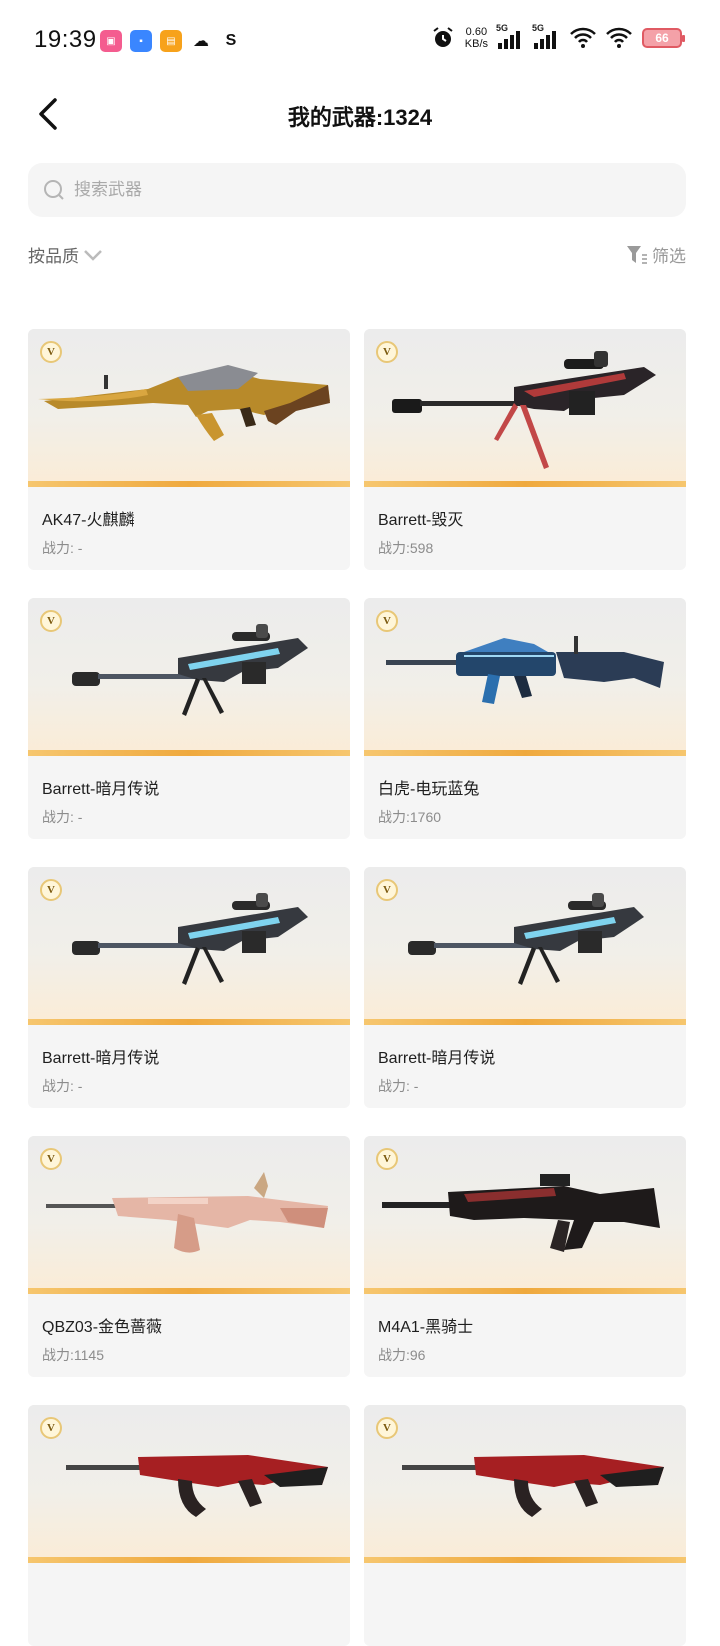 The image size is (720, 1646). Describe the element at coordinates (354, 190) in the screenshot. I see `search-input` at that location.